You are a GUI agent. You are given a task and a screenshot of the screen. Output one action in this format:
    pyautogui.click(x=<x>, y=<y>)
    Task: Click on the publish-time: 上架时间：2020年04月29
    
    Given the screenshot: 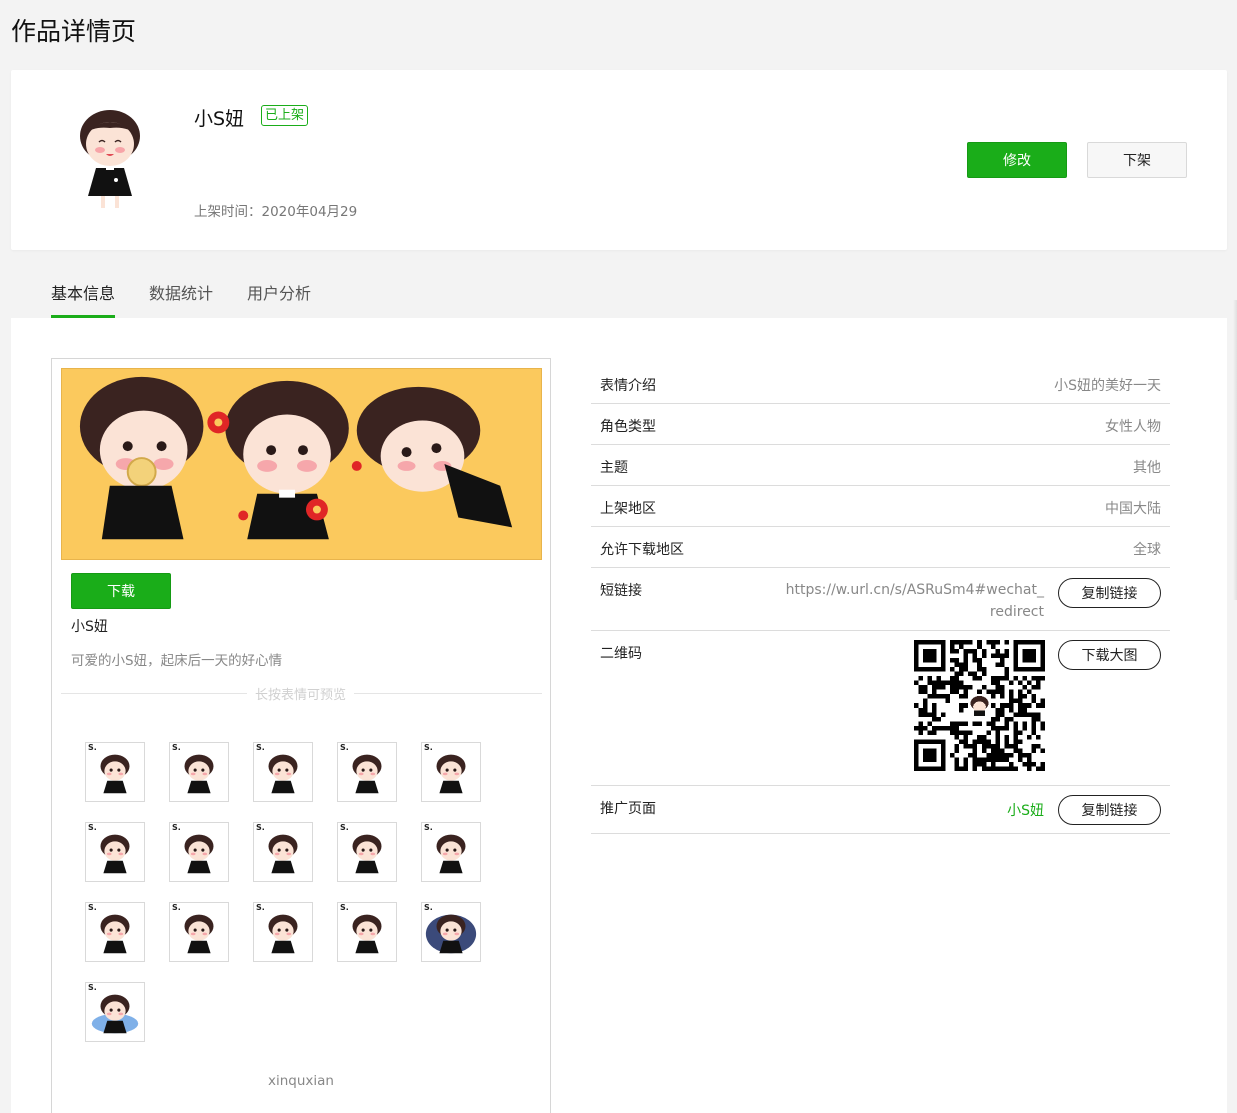 What is the action you would take?
    pyautogui.click(x=276, y=212)
    